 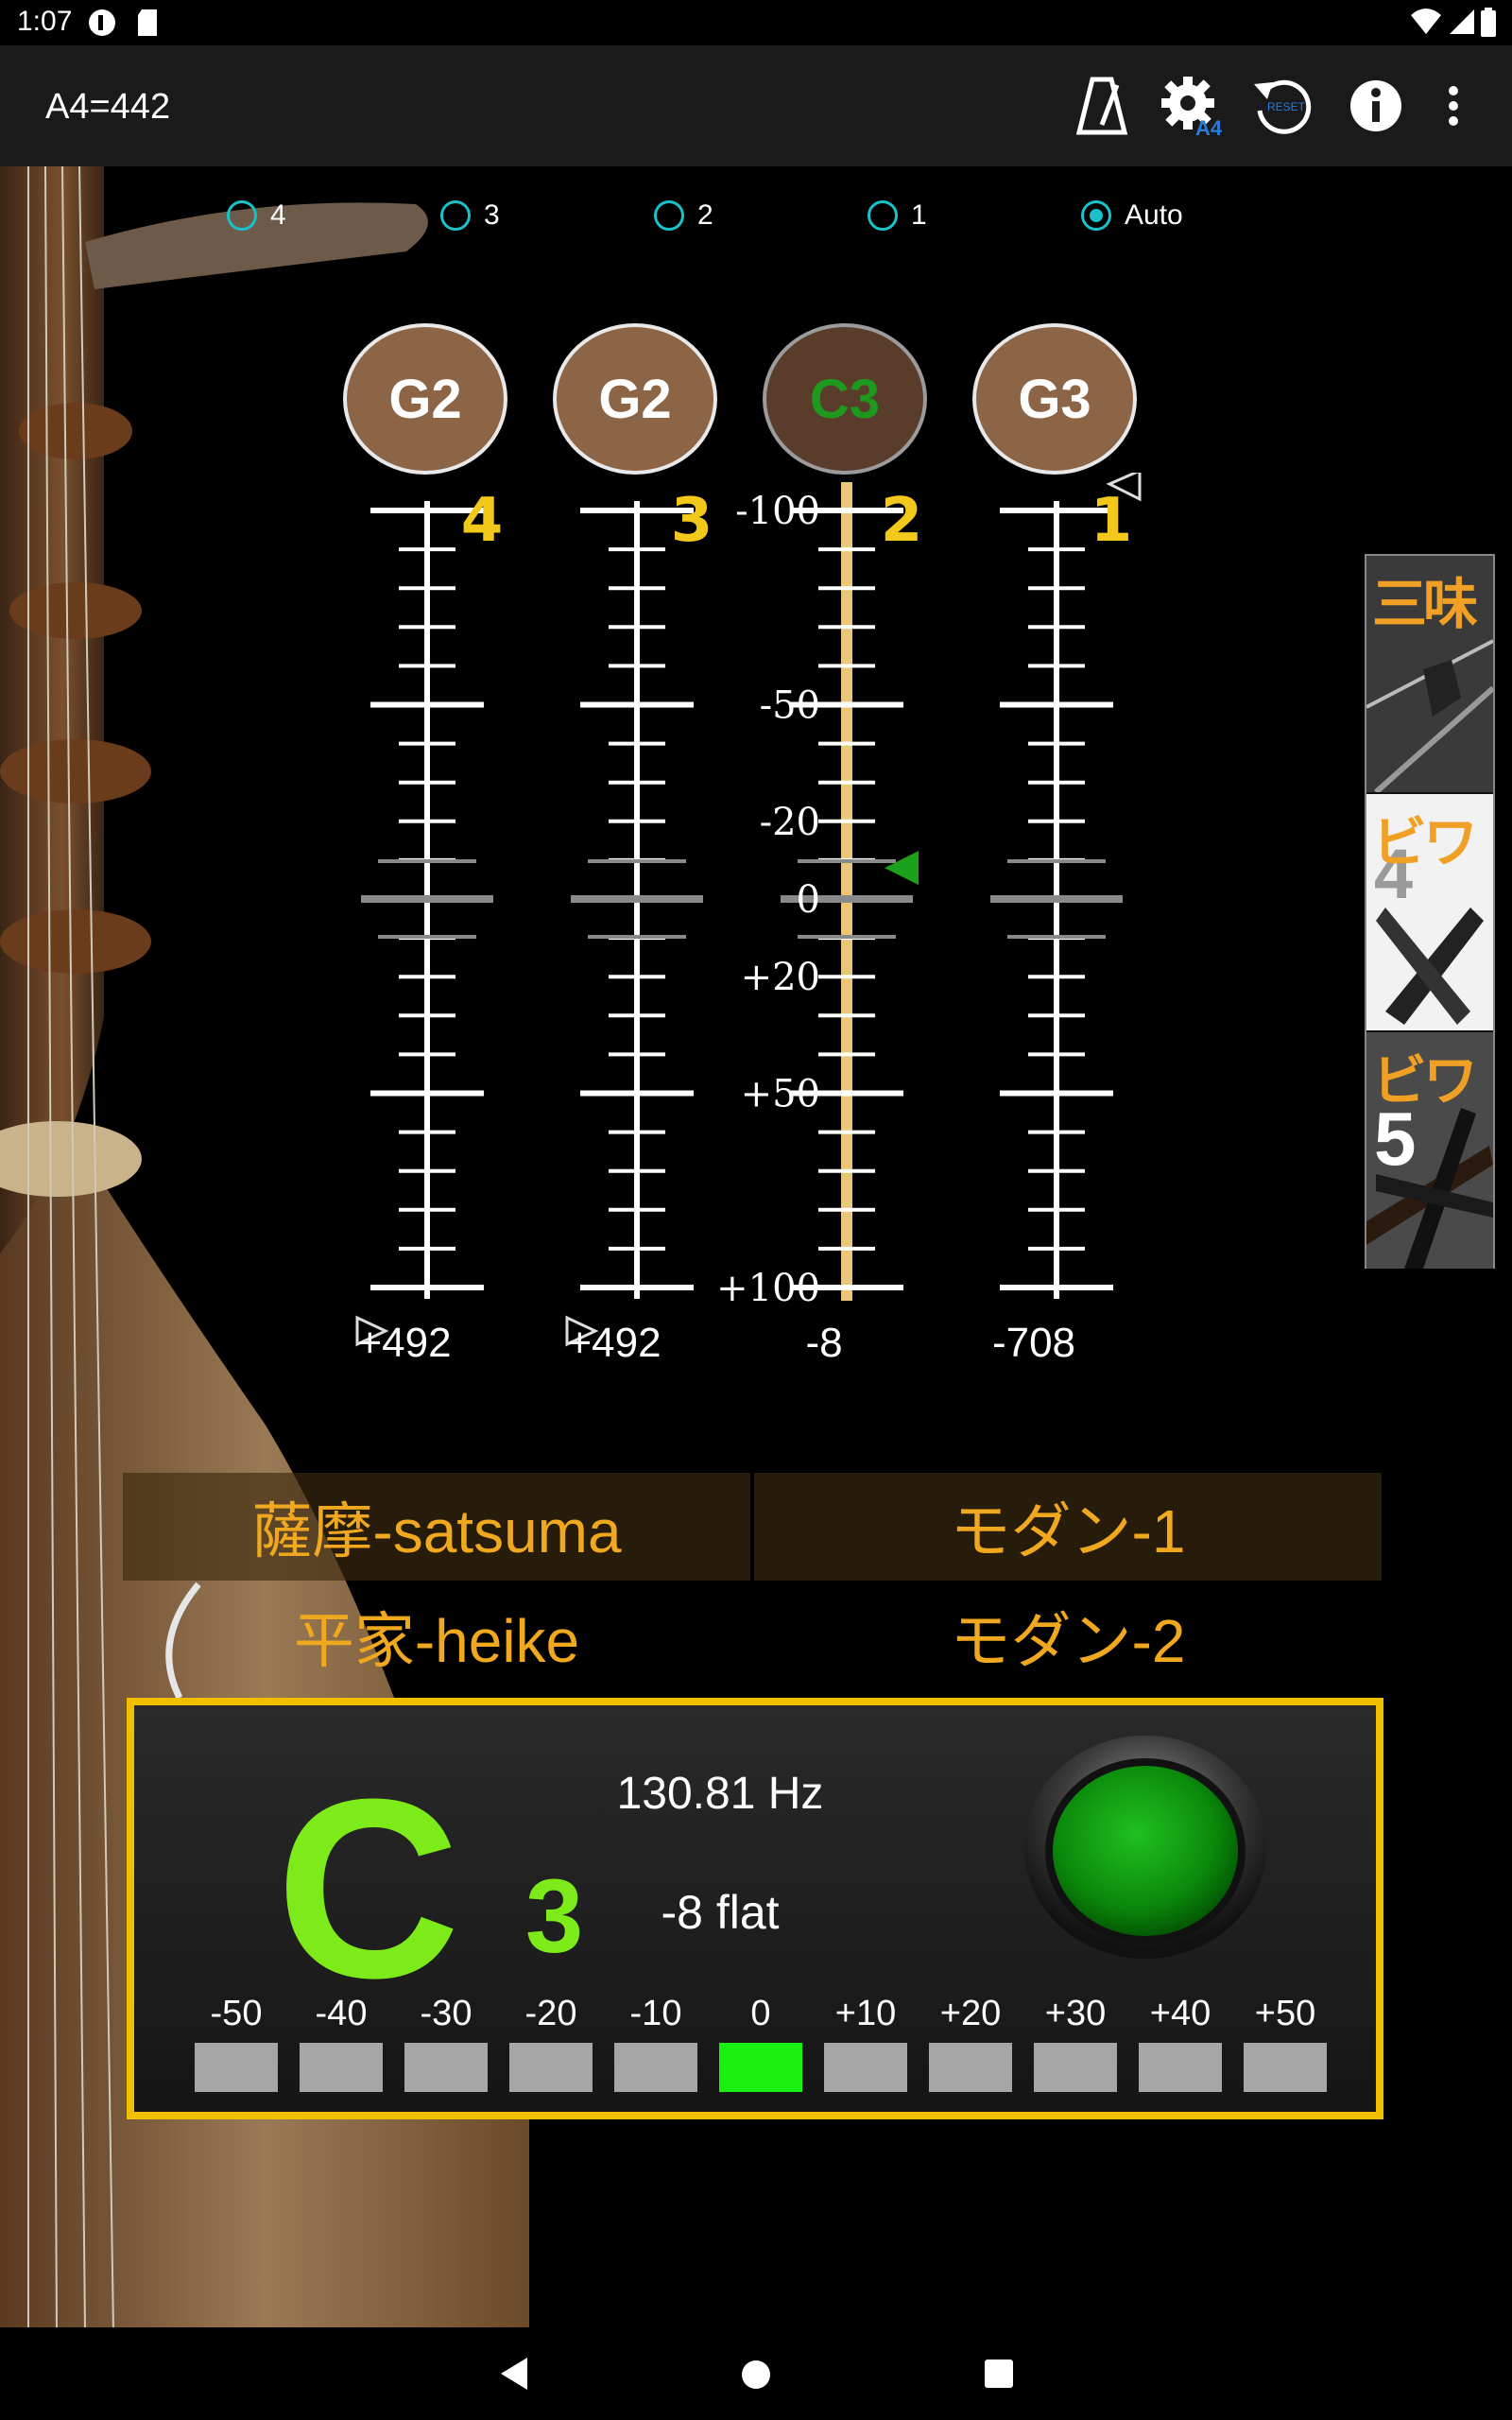 What do you see at coordinates (919, 215) in the screenshot?
I see `radio-label: 1` at bounding box center [919, 215].